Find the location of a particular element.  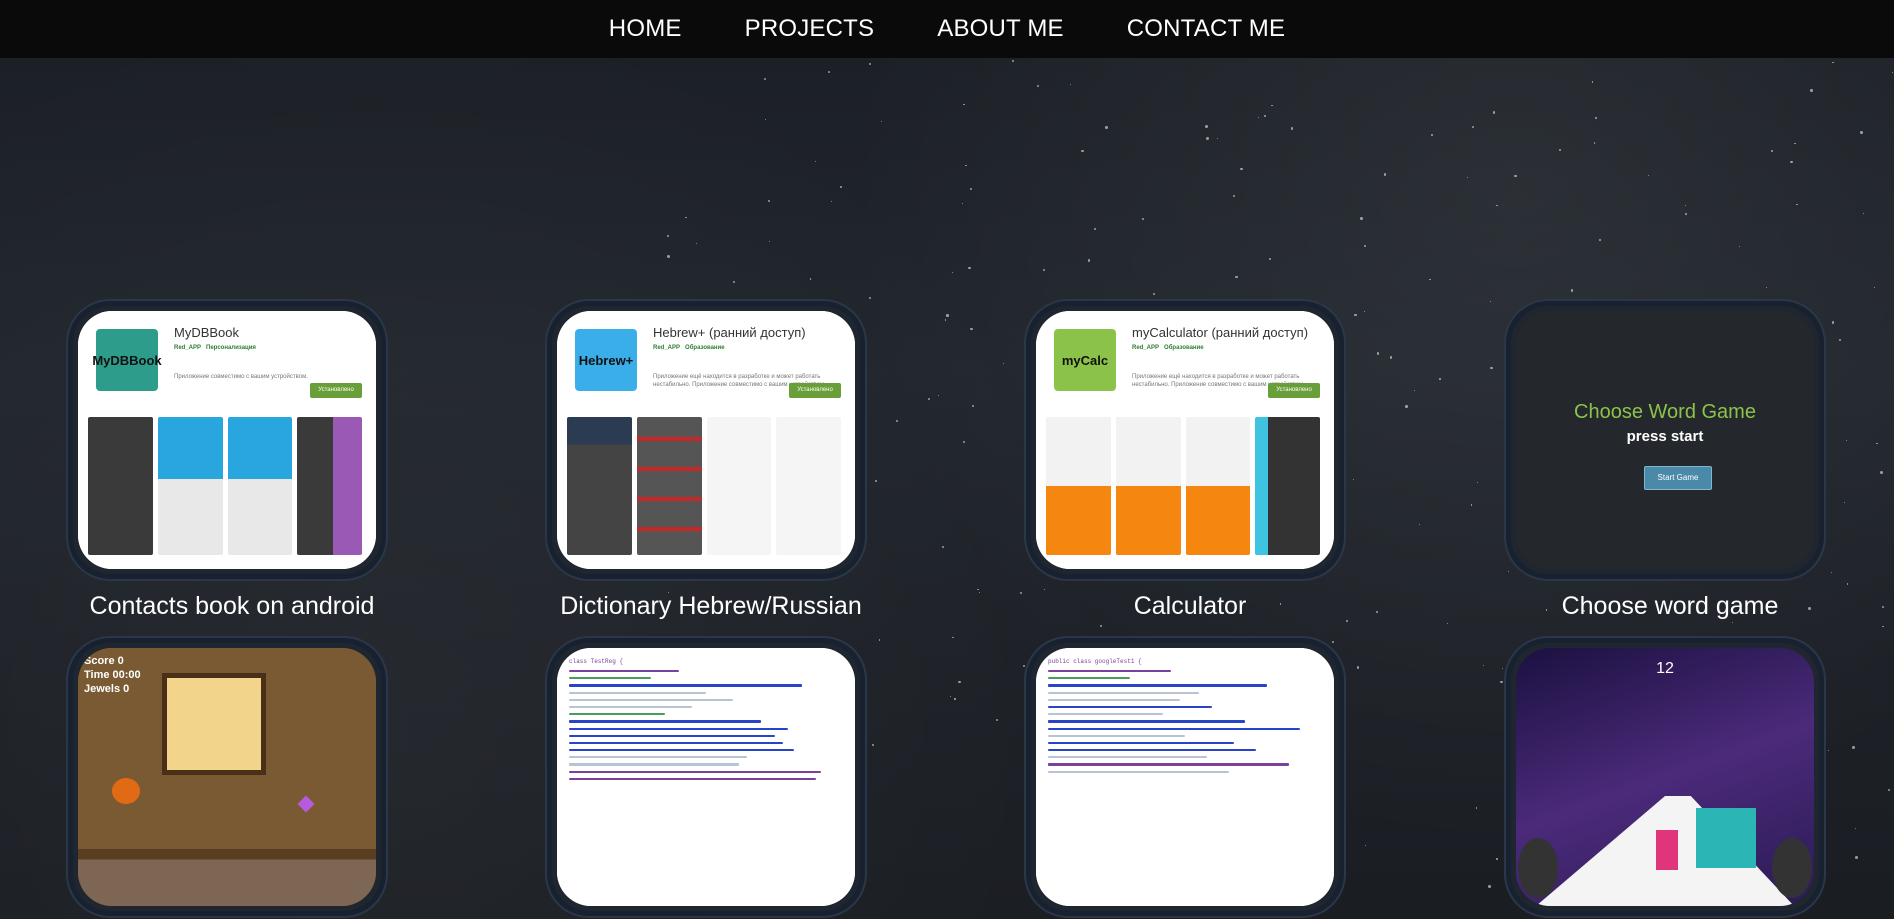

nav-about-me: ABOUT ME is located at coordinates (1000, 29).